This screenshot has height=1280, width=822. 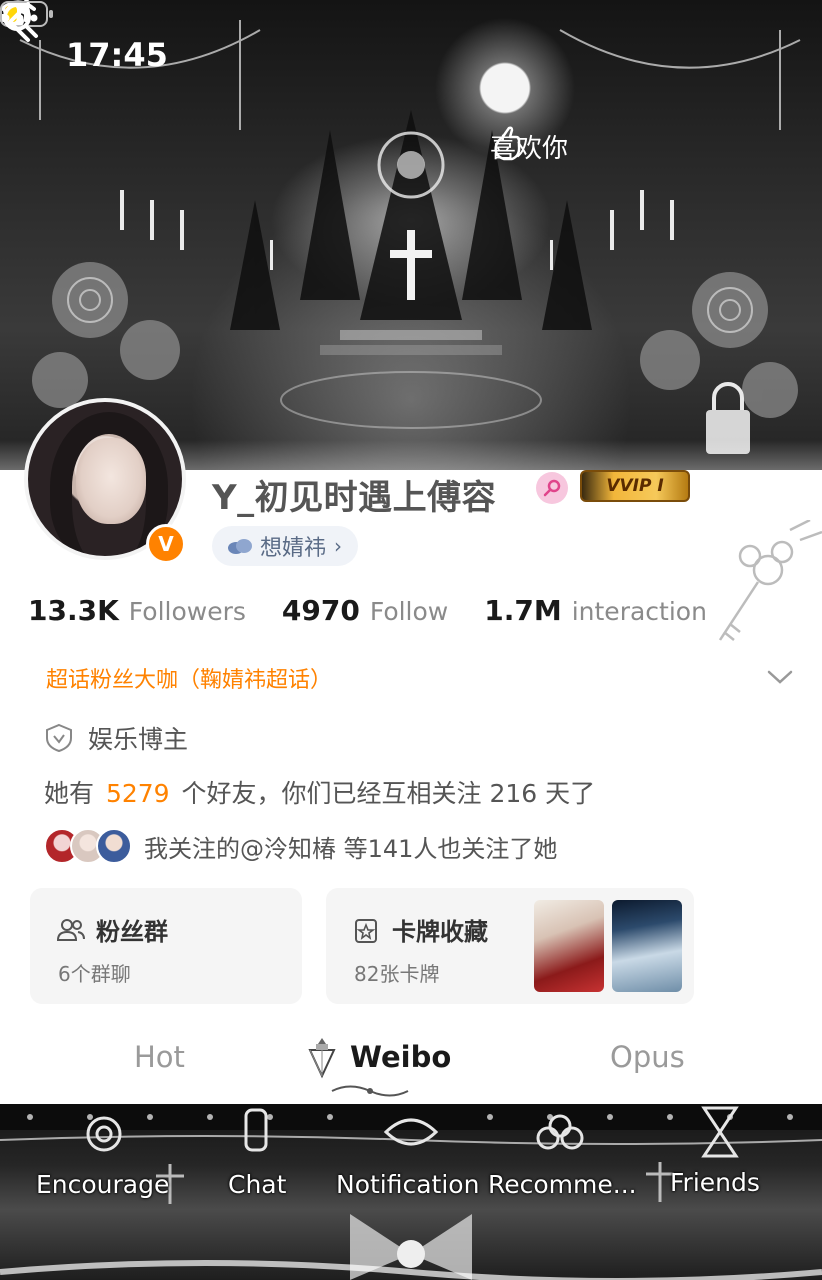 I want to click on nav-chat: Chat, so click(x=257, y=1184).